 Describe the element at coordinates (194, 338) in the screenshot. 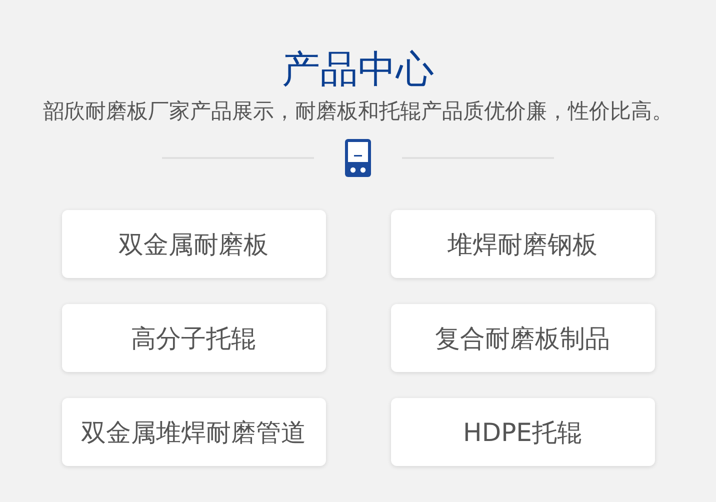

I see `product-category-link: 高分子托辊` at that location.